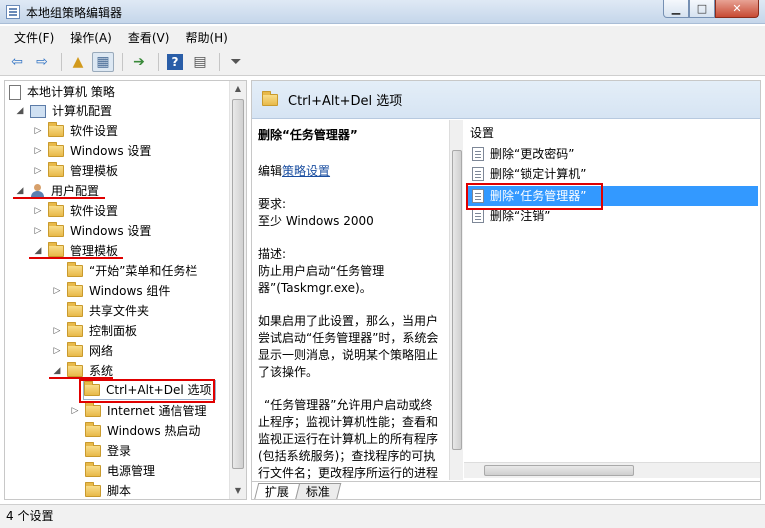 Image resolution: width=765 pixels, height=528 pixels. I want to click on tree-item-windows-hotstart: Windows 热启动, so click(142, 431).